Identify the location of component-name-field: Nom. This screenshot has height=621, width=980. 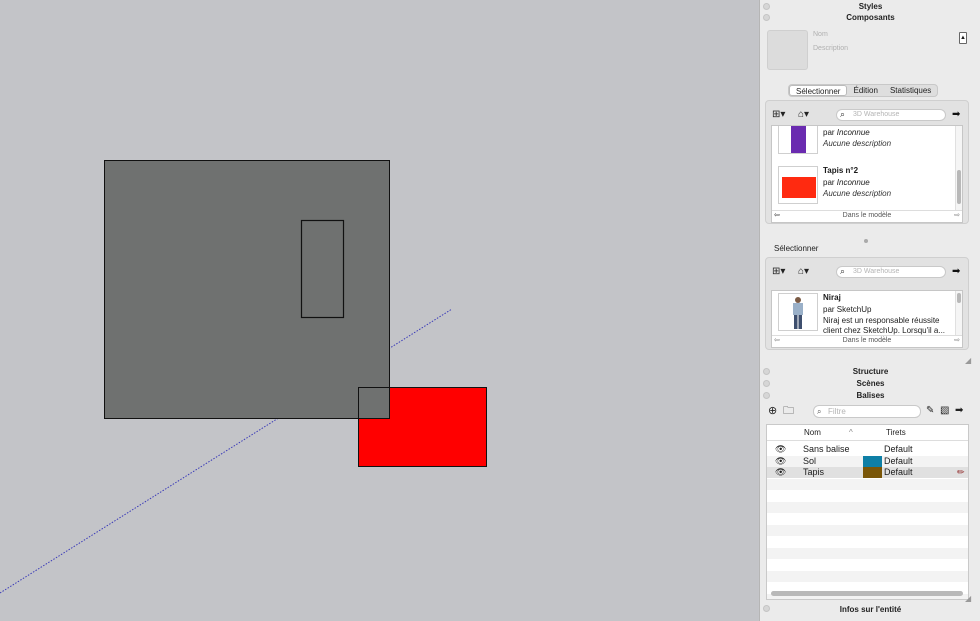
(820, 34).